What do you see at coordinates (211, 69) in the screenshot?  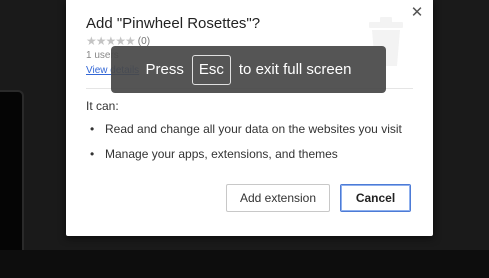 I see `esc-key-badge: Esc` at bounding box center [211, 69].